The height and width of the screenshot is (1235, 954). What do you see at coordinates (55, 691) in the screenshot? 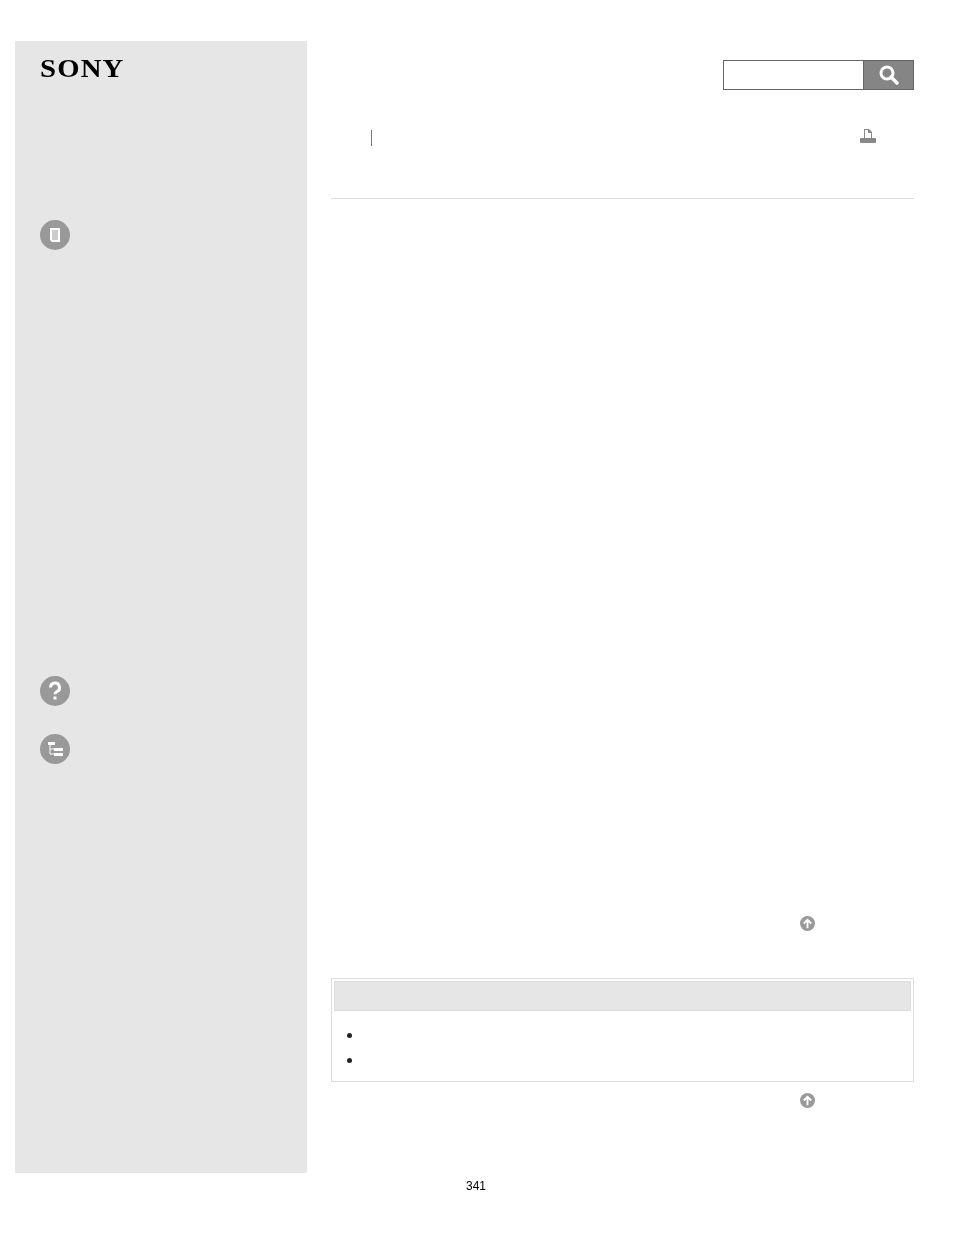
I see `help-icon` at bounding box center [55, 691].